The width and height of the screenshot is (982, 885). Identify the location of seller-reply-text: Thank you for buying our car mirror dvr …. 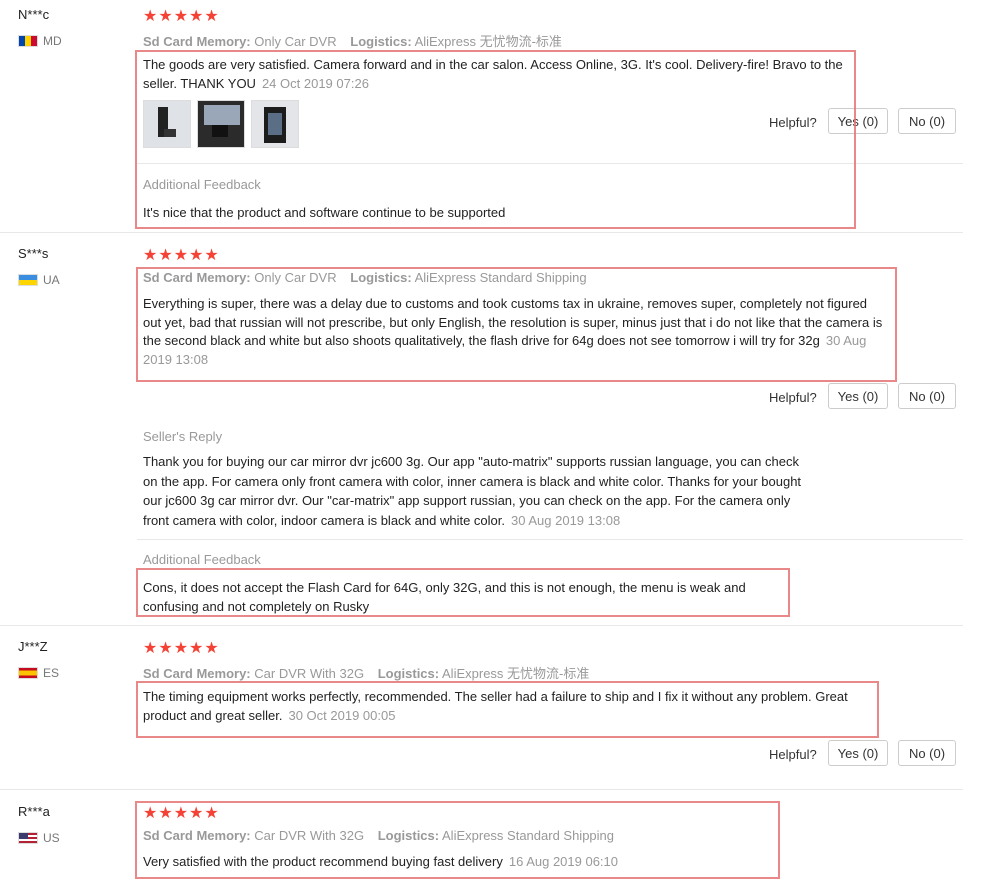
(472, 491).